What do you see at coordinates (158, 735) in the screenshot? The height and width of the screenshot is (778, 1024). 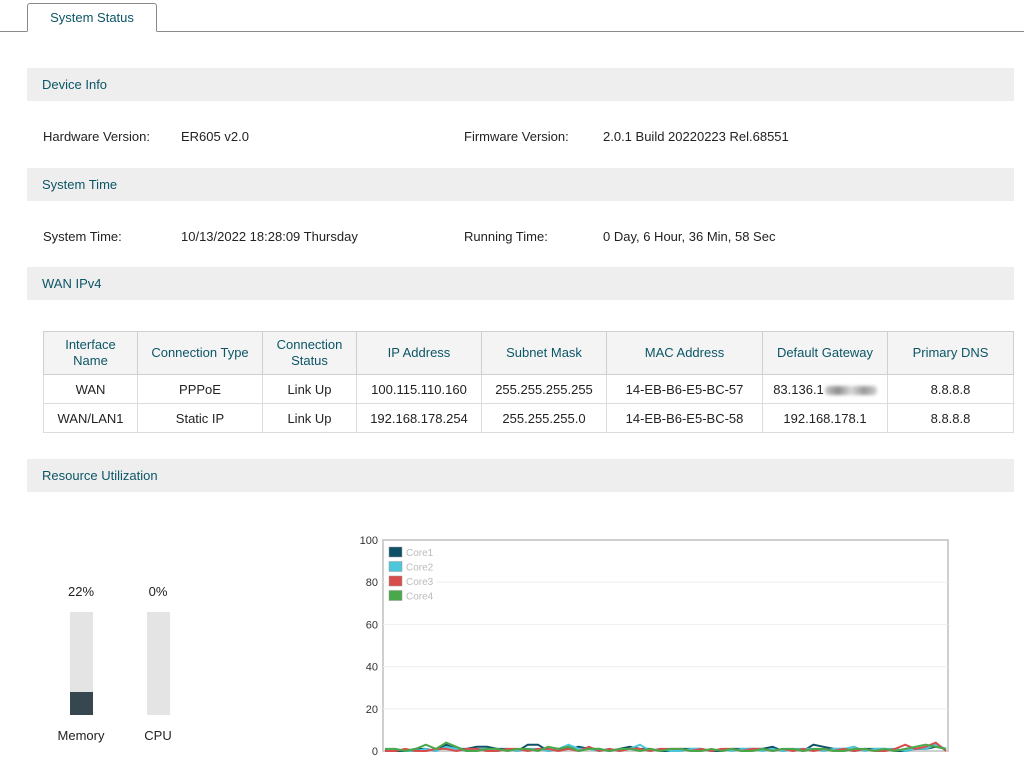 I see `cpu-label: CPU` at bounding box center [158, 735].